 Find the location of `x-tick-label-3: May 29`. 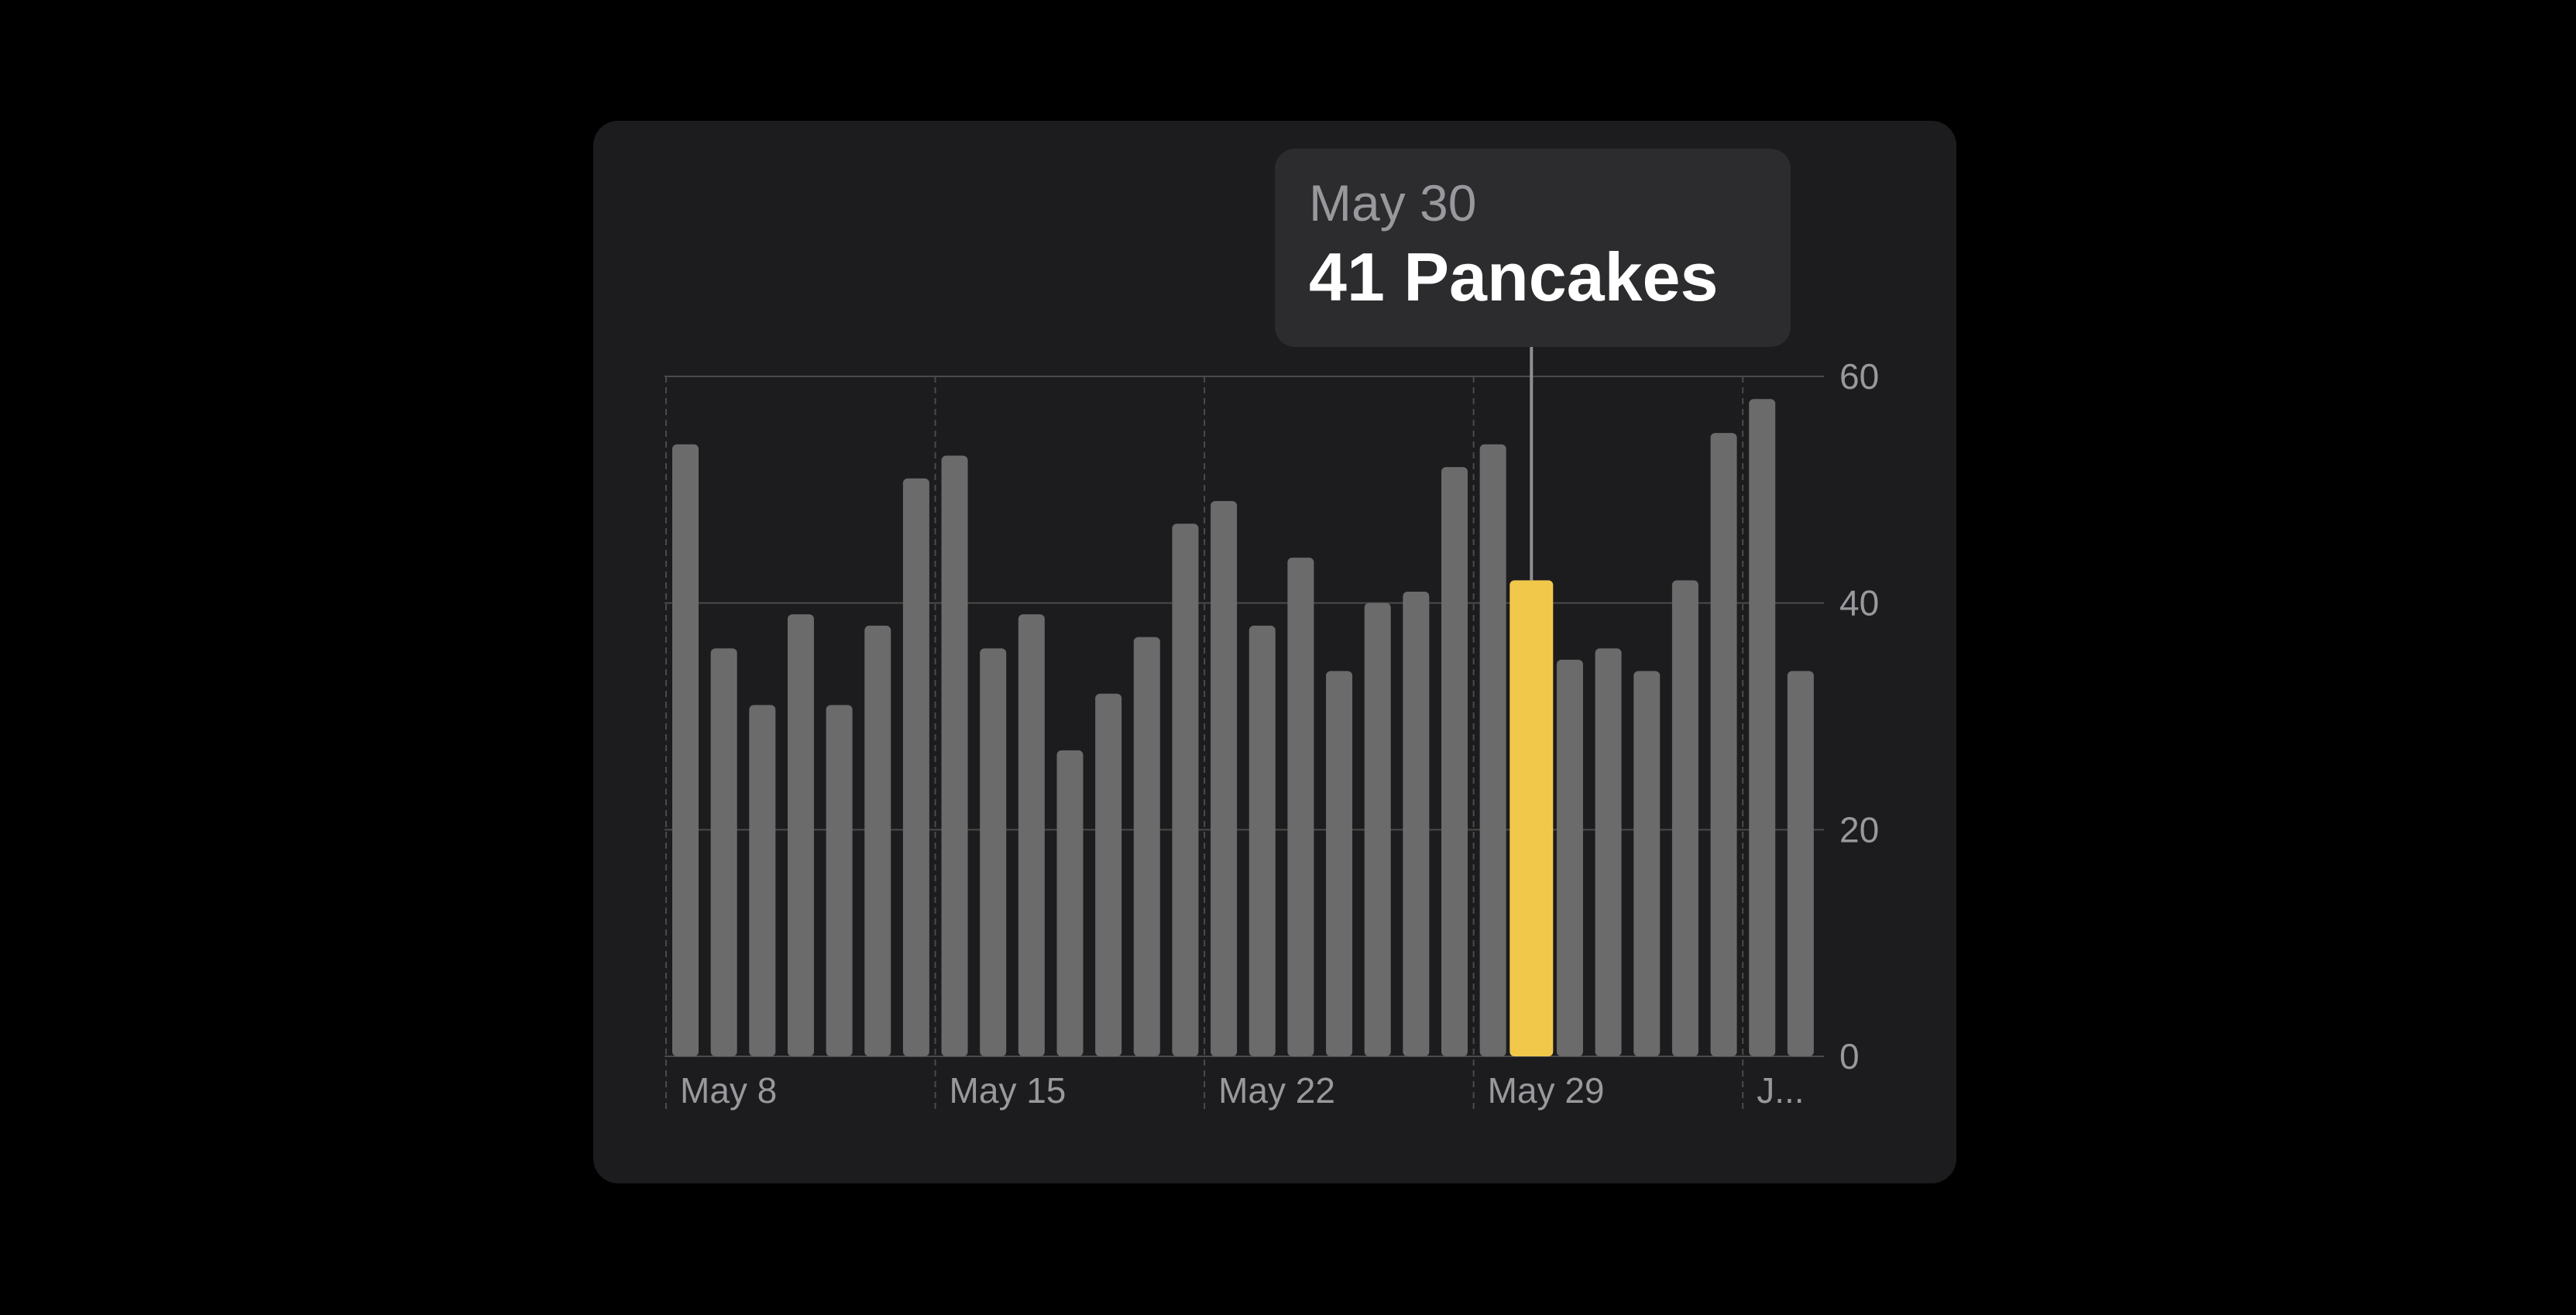

x-tick-label-3: May 29 is located at coordinates (1546, 1090).